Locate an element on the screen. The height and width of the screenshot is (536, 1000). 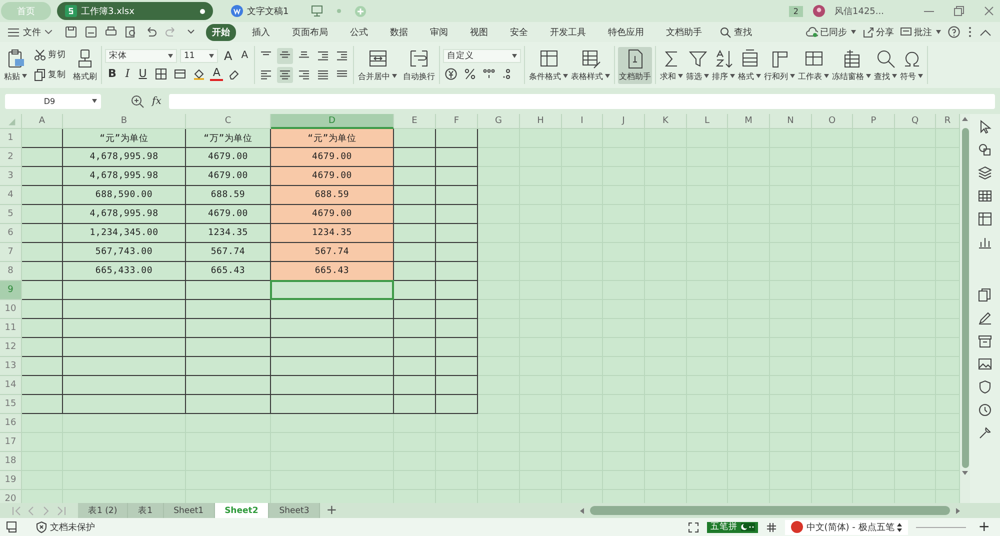
increase-font-button: A is located at coordinates (228, 55).